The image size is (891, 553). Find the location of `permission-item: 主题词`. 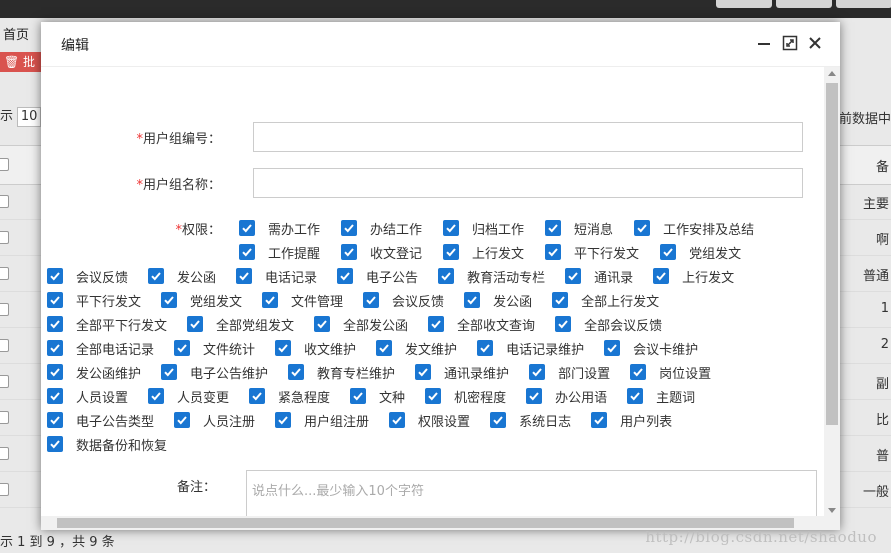

permission-item: 主题词 is located at coordinates (661, 396).